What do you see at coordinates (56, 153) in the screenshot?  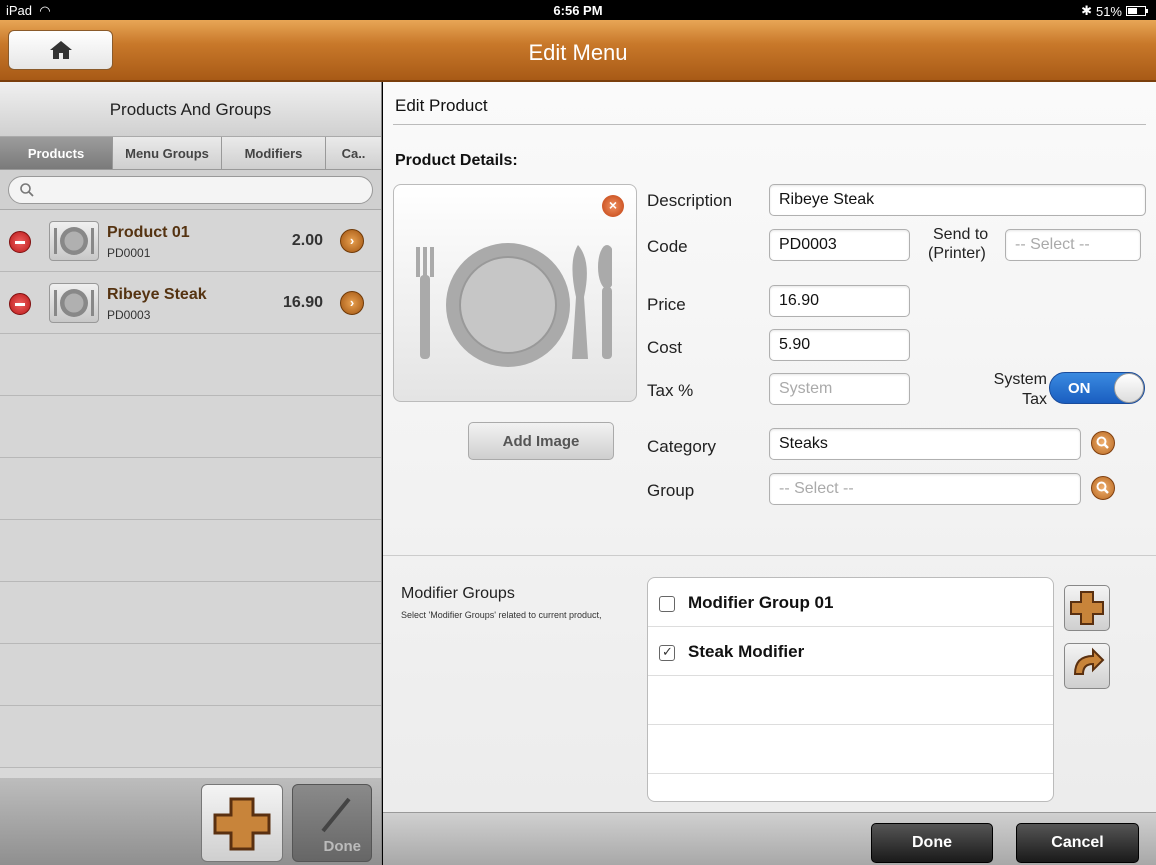 I see `tab-products: Products` at bounding box center [56, 153].